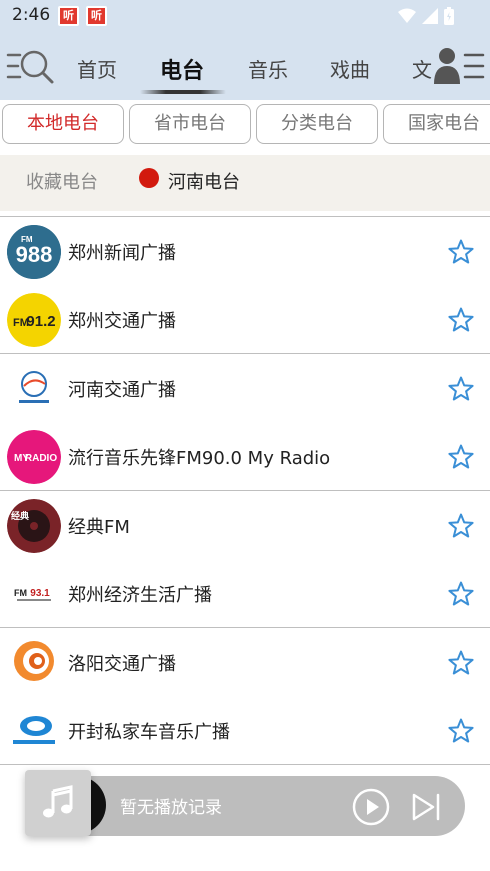 The width and height of the screenshot is (490, 871). Describe the element at coordinates (245, 387) in the screenshot. I see `station-row: 河南交通广播` at that location.